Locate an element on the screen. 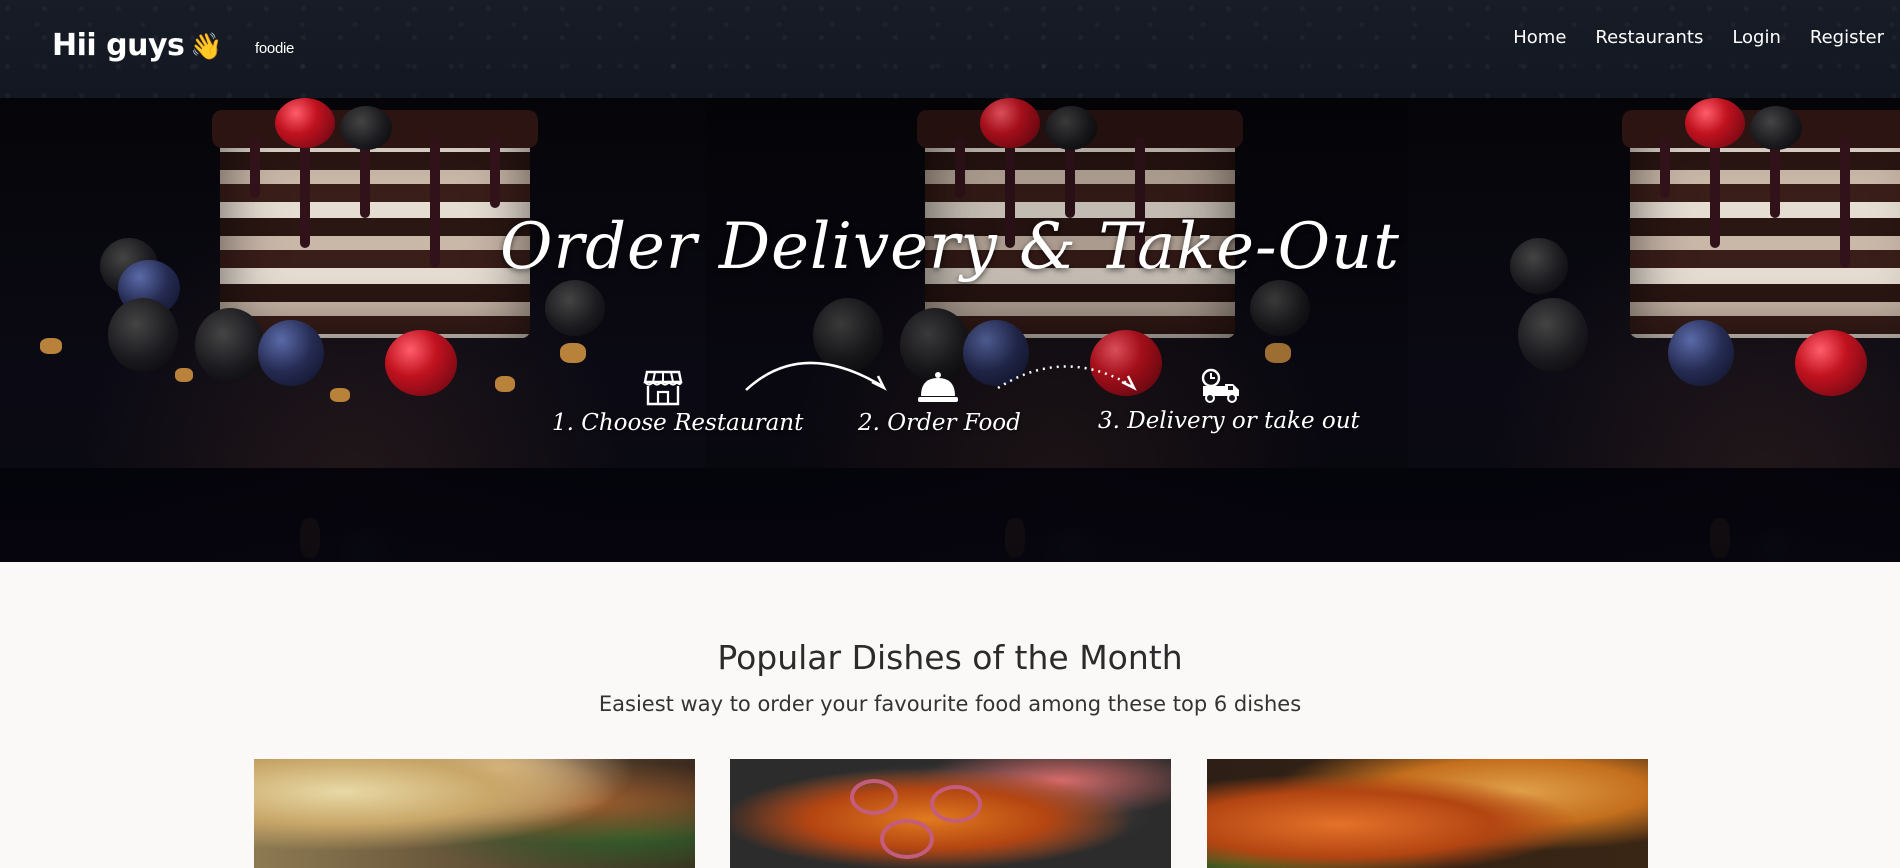 The image size is (1900, 868). nav-link-login: Login is located at coordinates (1756, 37).